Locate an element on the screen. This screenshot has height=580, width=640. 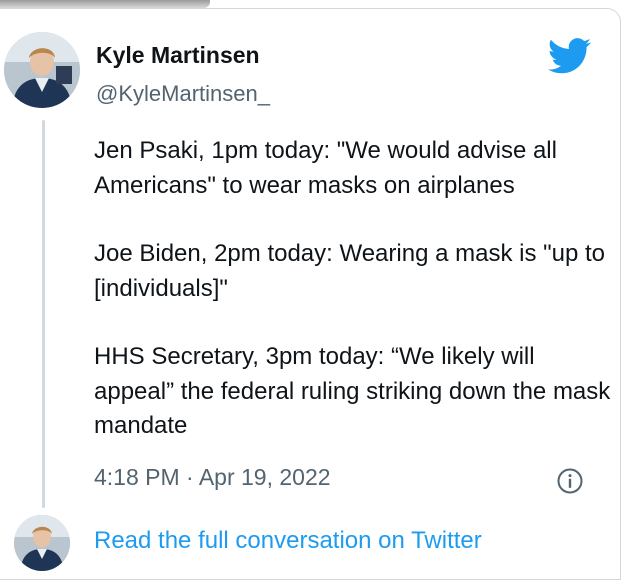
reply-avatar is located at coordinates (42, 543).